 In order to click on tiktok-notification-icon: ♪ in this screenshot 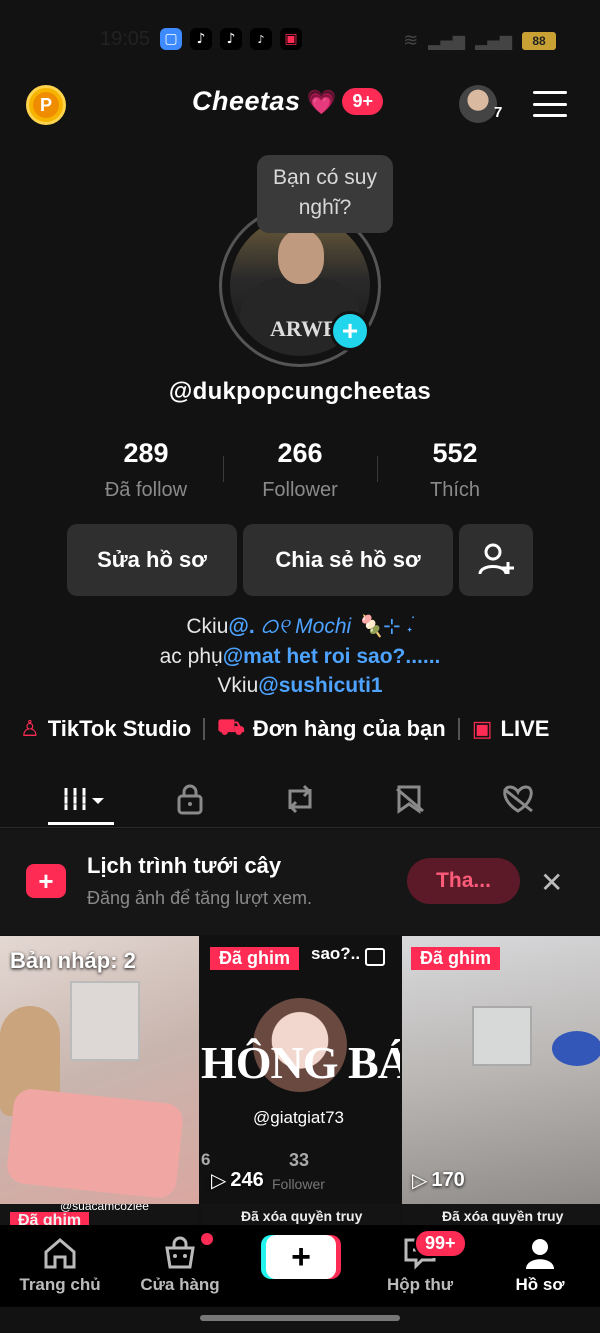, I will do `click(231, 39)`.